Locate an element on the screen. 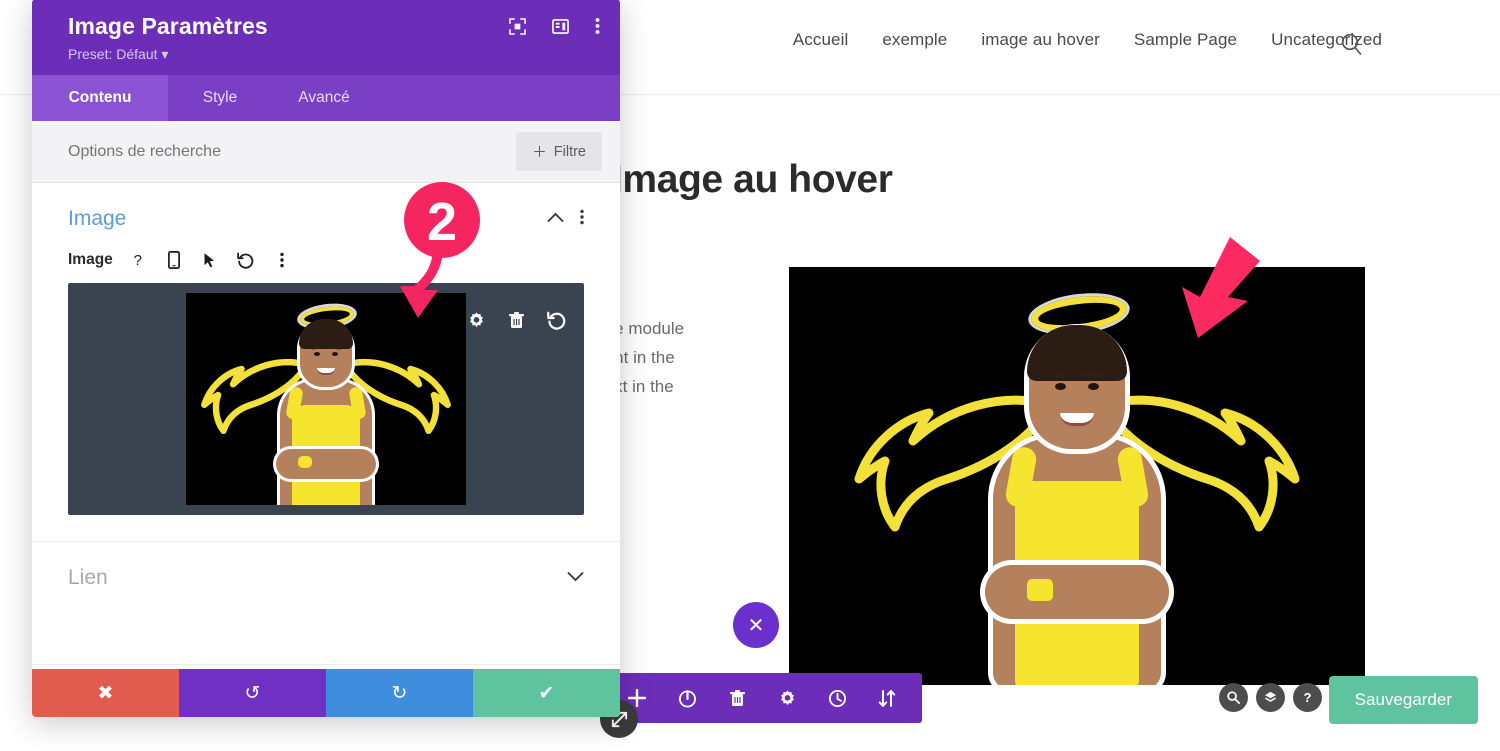 The width and height of the screenshot is (1500, 751). chevron-up-icon is located at coordinates (555, 219).